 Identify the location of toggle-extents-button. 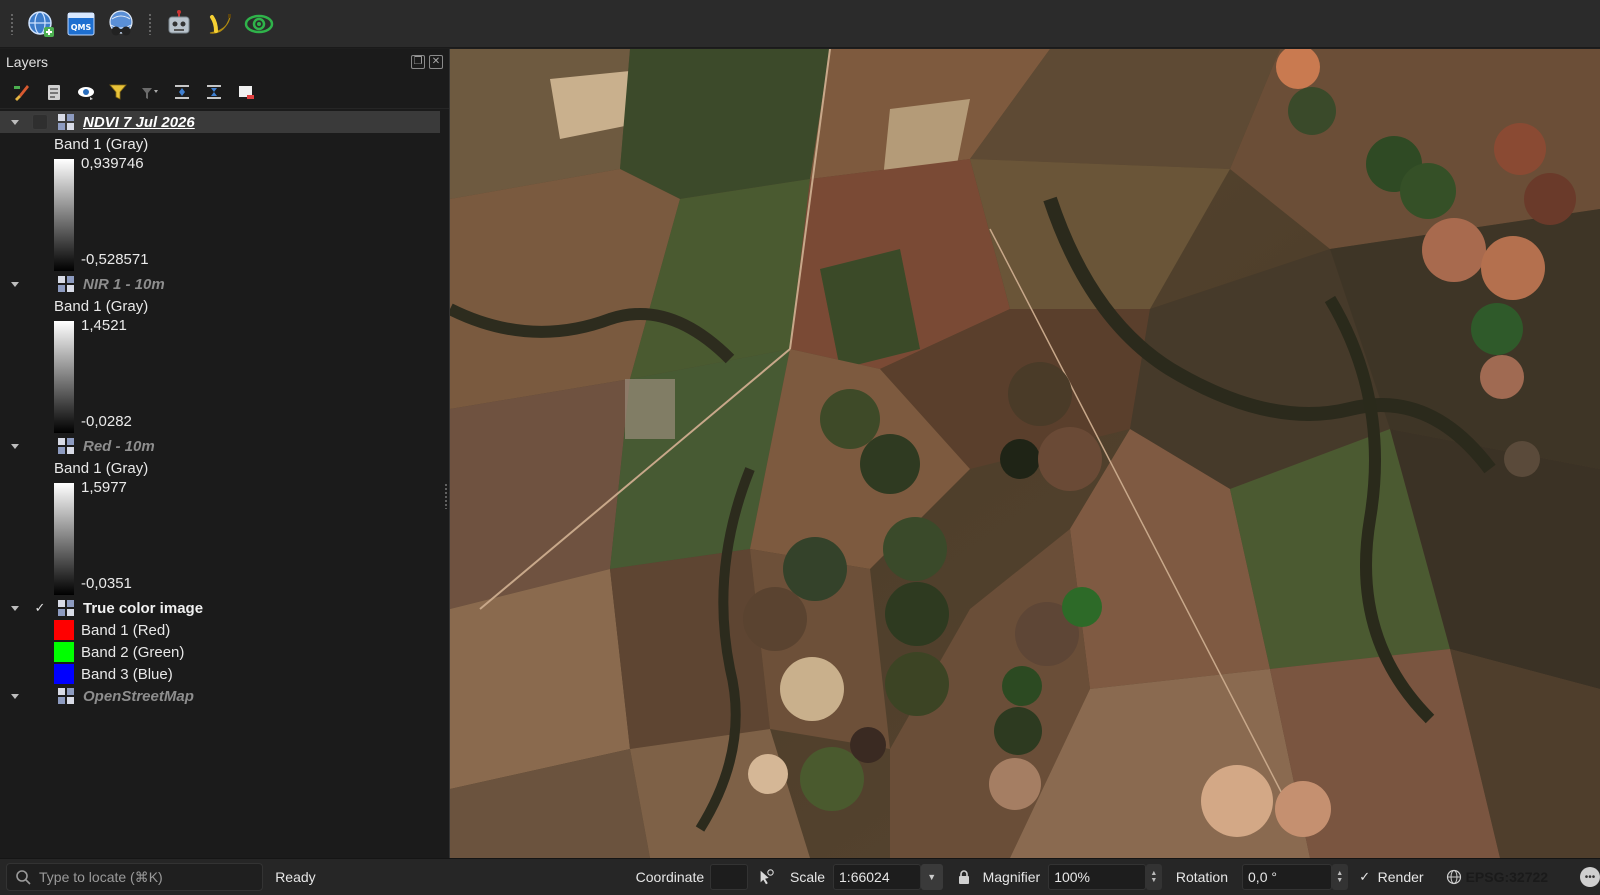
(766, 877).